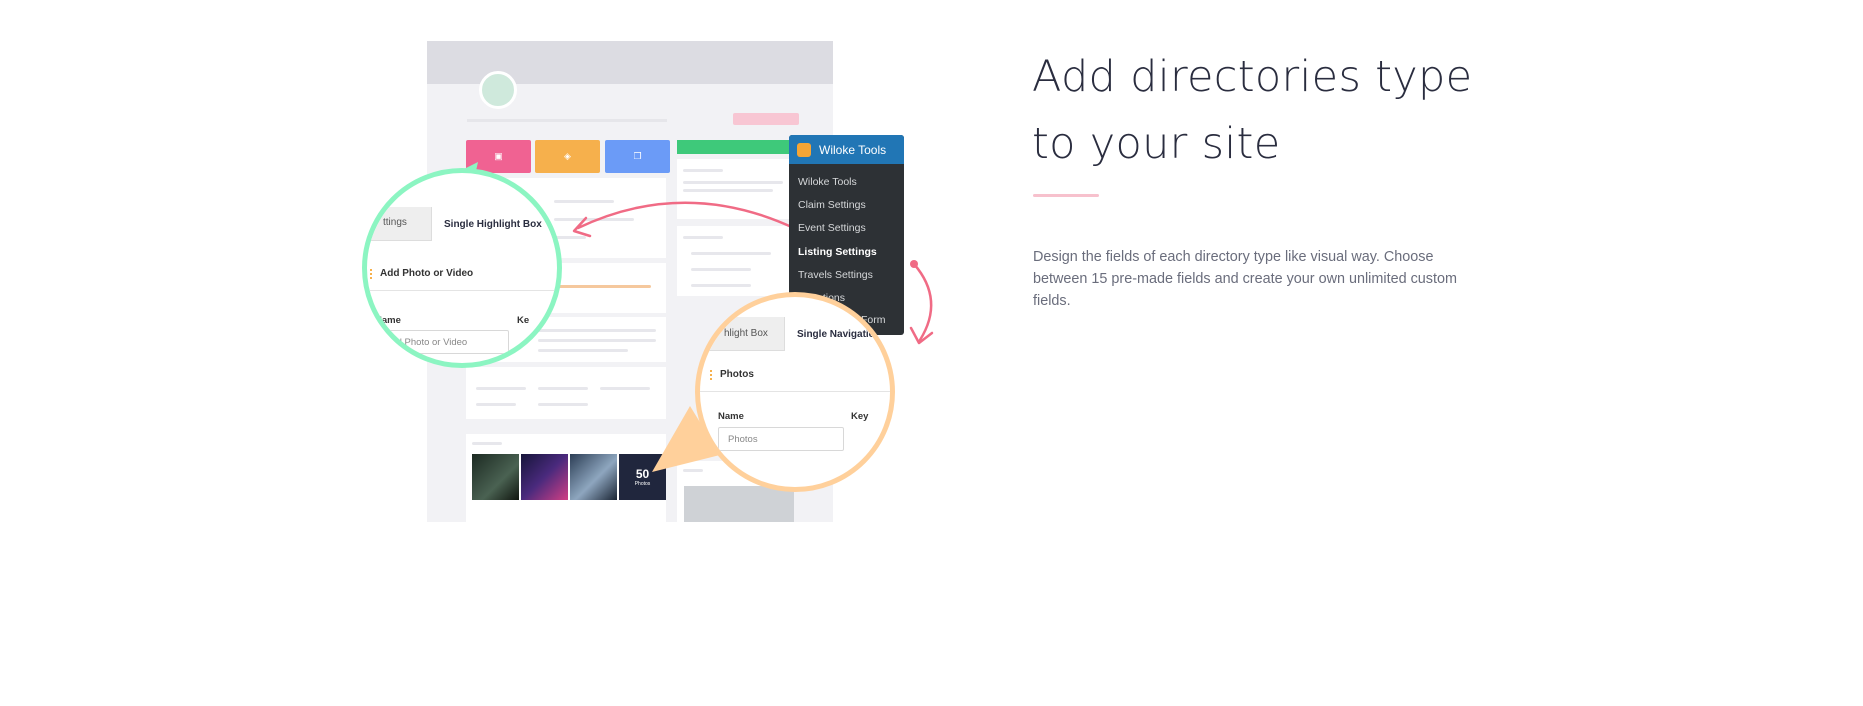 The height and width of the screenshot is (706, 1863). I want to click on section-title: Photos, so click(737, 374).